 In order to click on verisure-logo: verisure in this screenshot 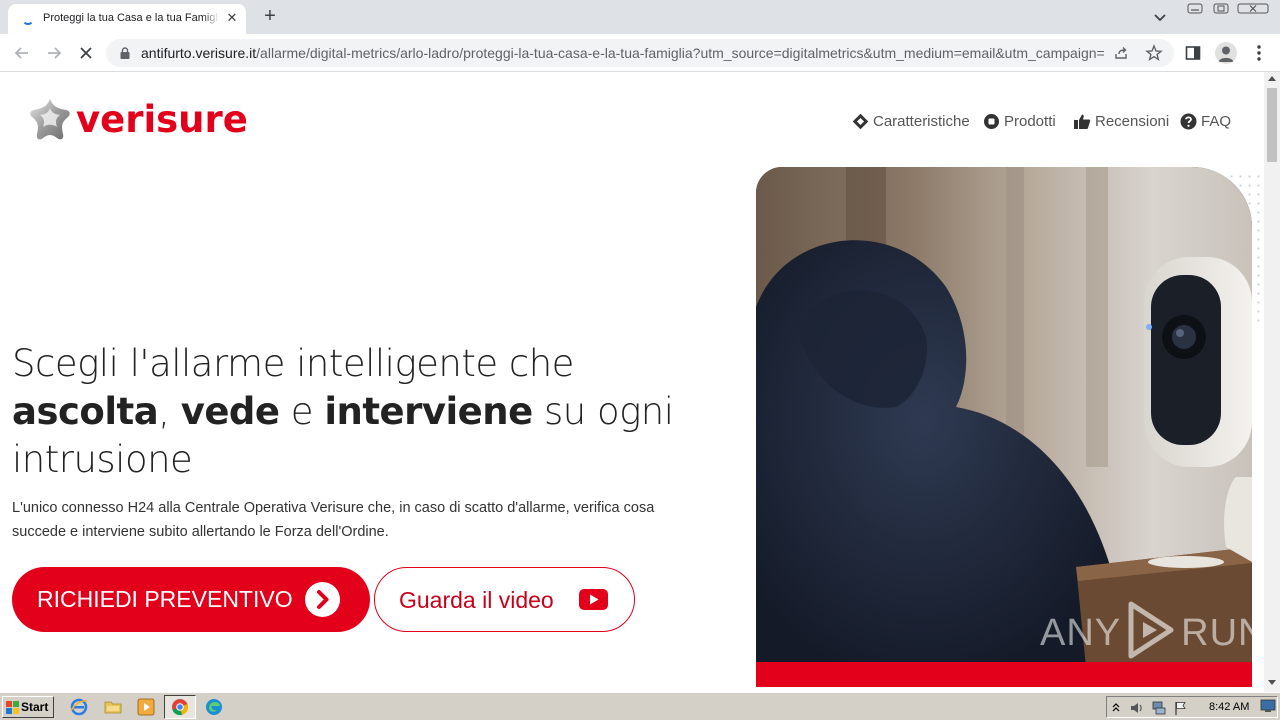, I will do `click(137, 121)`.